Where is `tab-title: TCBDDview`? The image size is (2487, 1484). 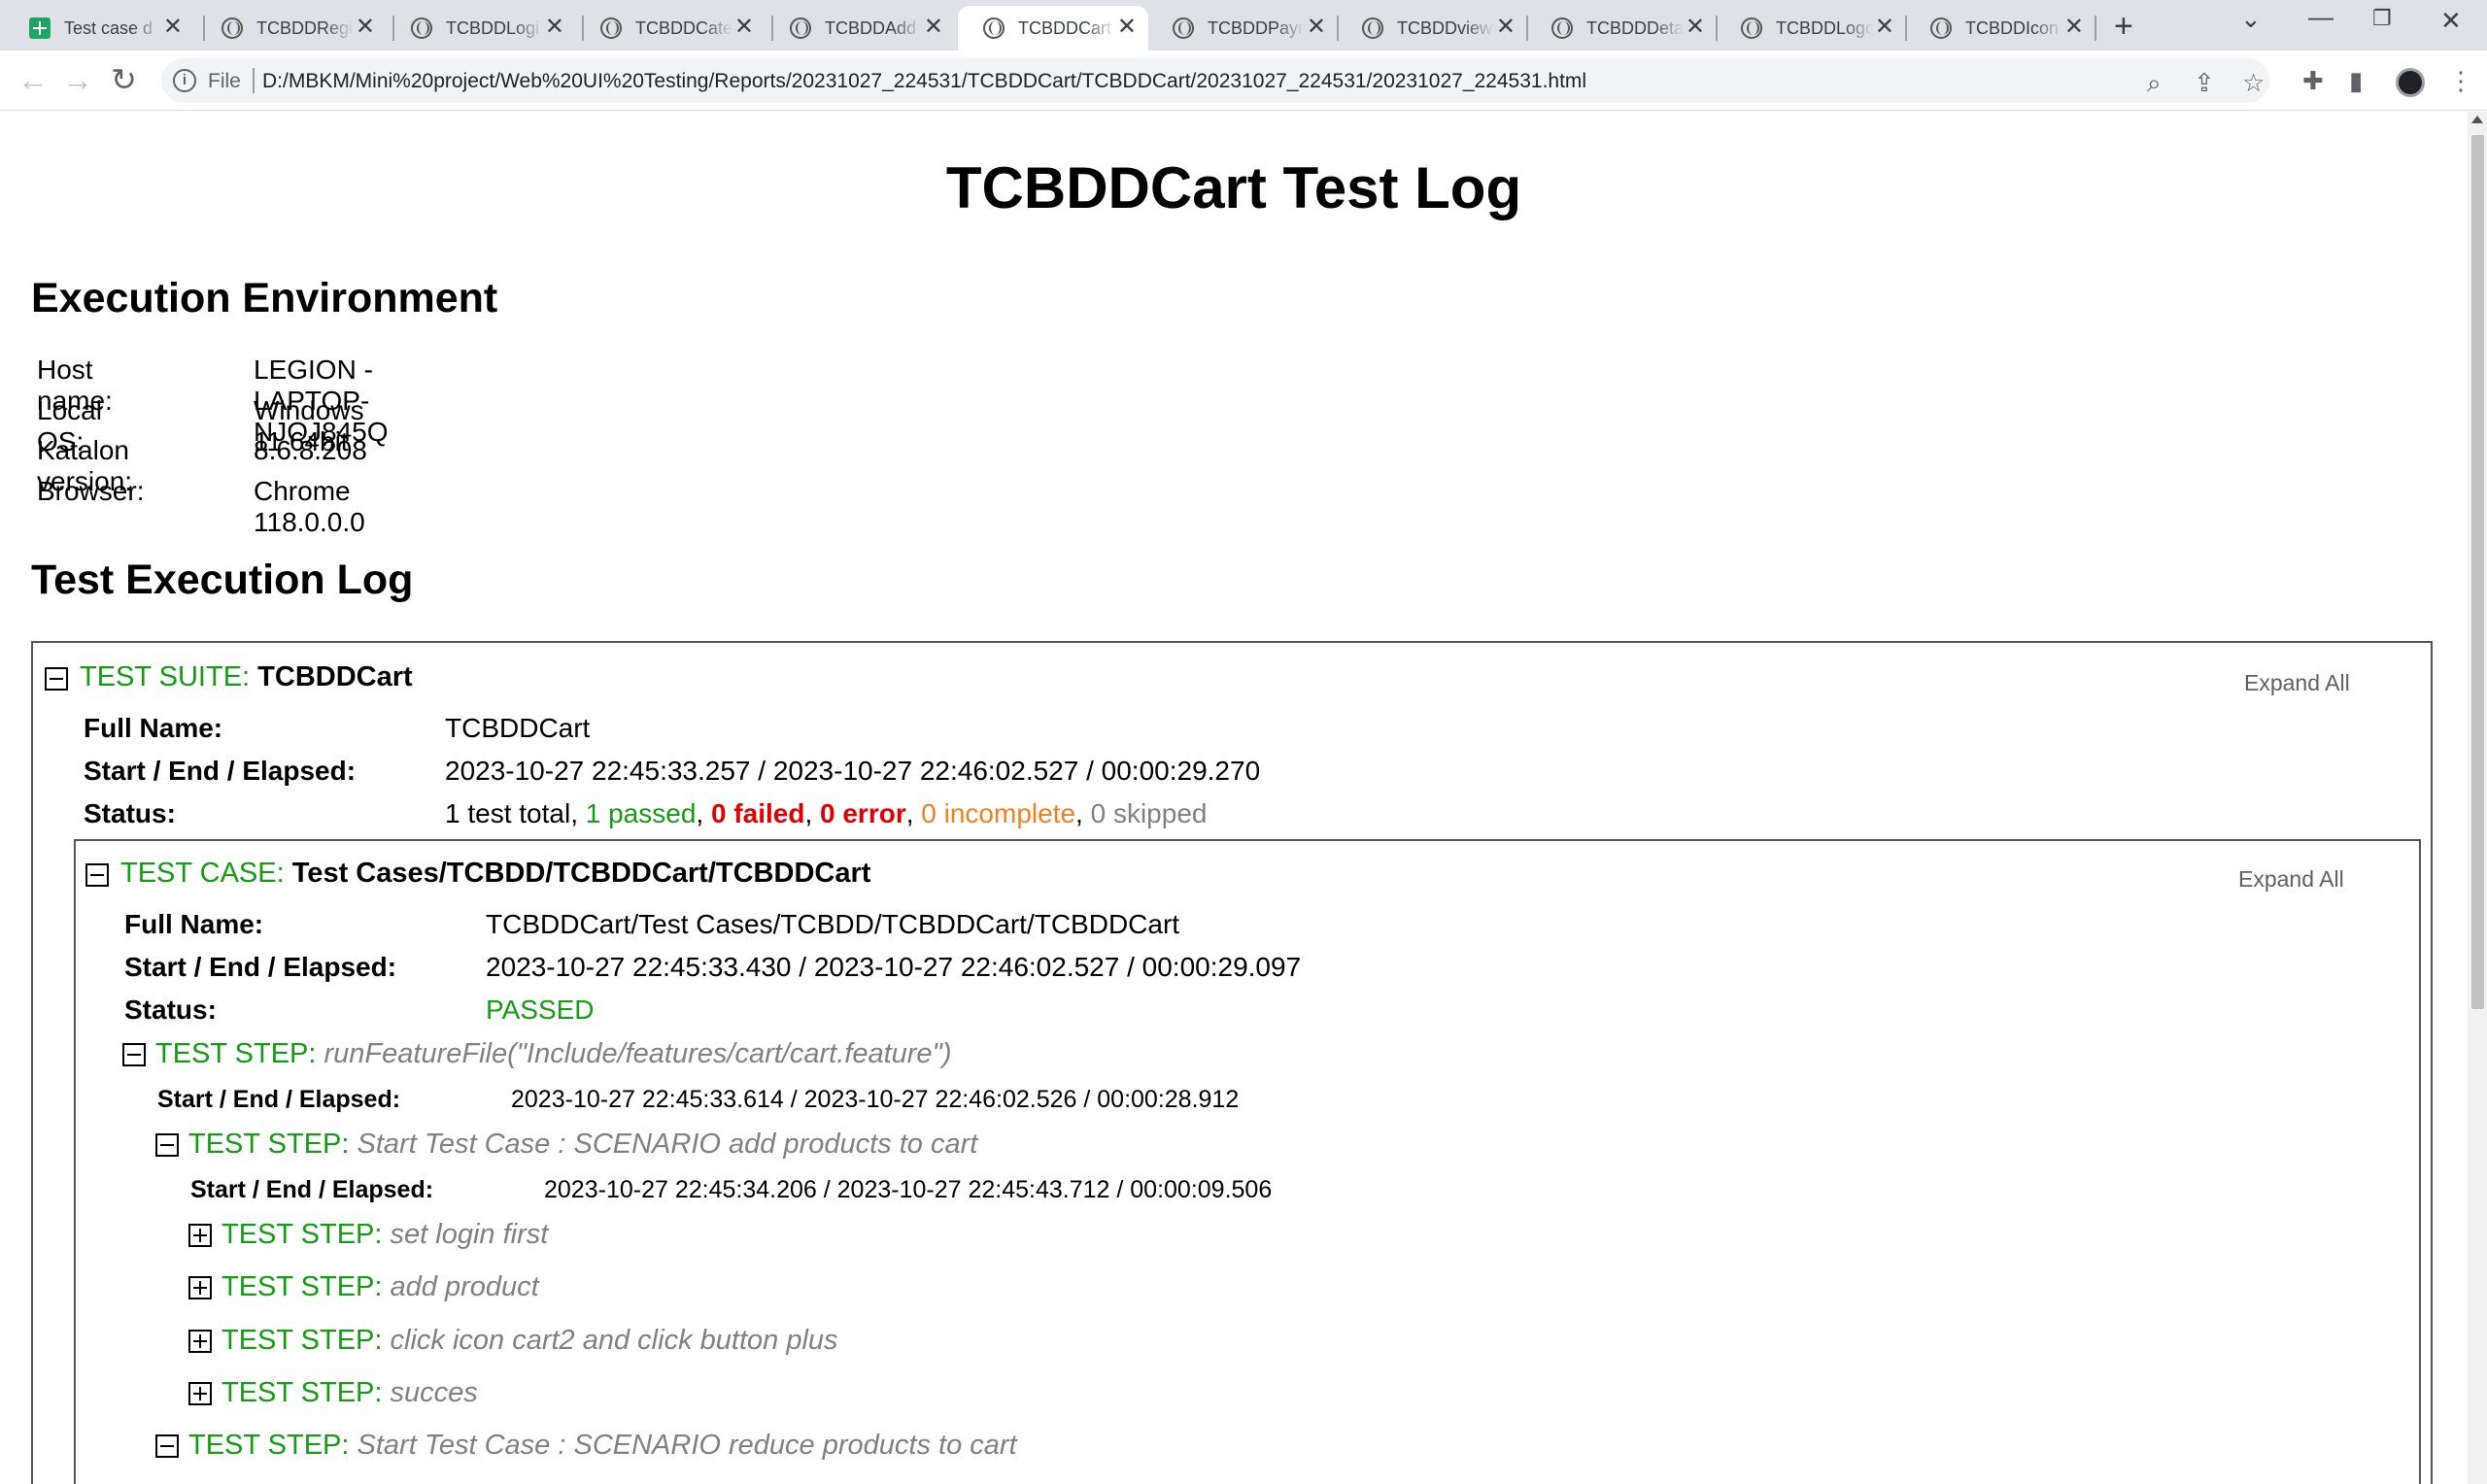
tab-title: TCBDDview is located at coordinates (1445, 27).